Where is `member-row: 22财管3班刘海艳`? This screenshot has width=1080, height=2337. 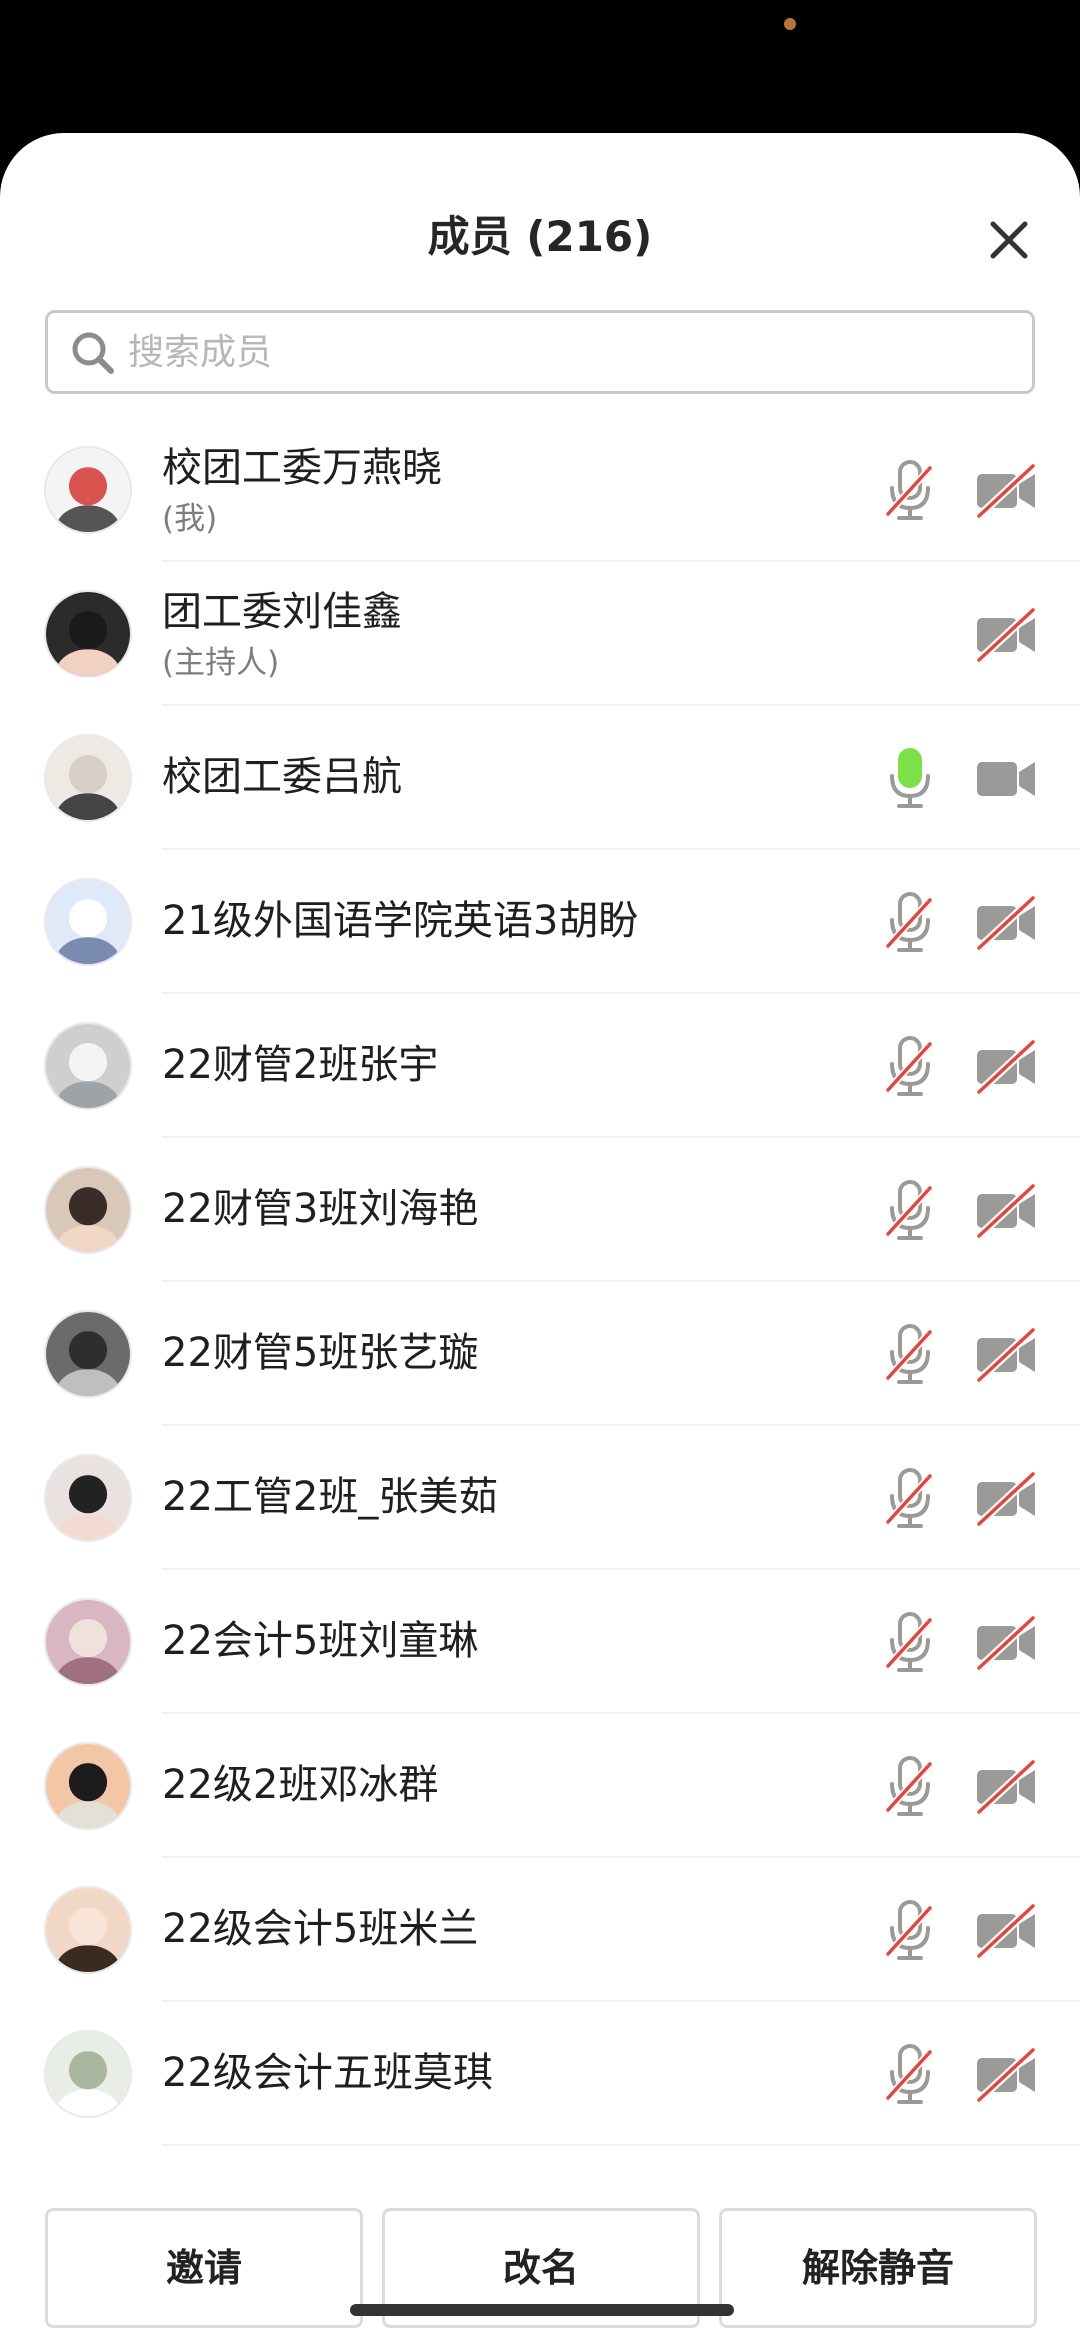 member-row: 22财管3班刘海艳 is located at coordinates (540, 1210).